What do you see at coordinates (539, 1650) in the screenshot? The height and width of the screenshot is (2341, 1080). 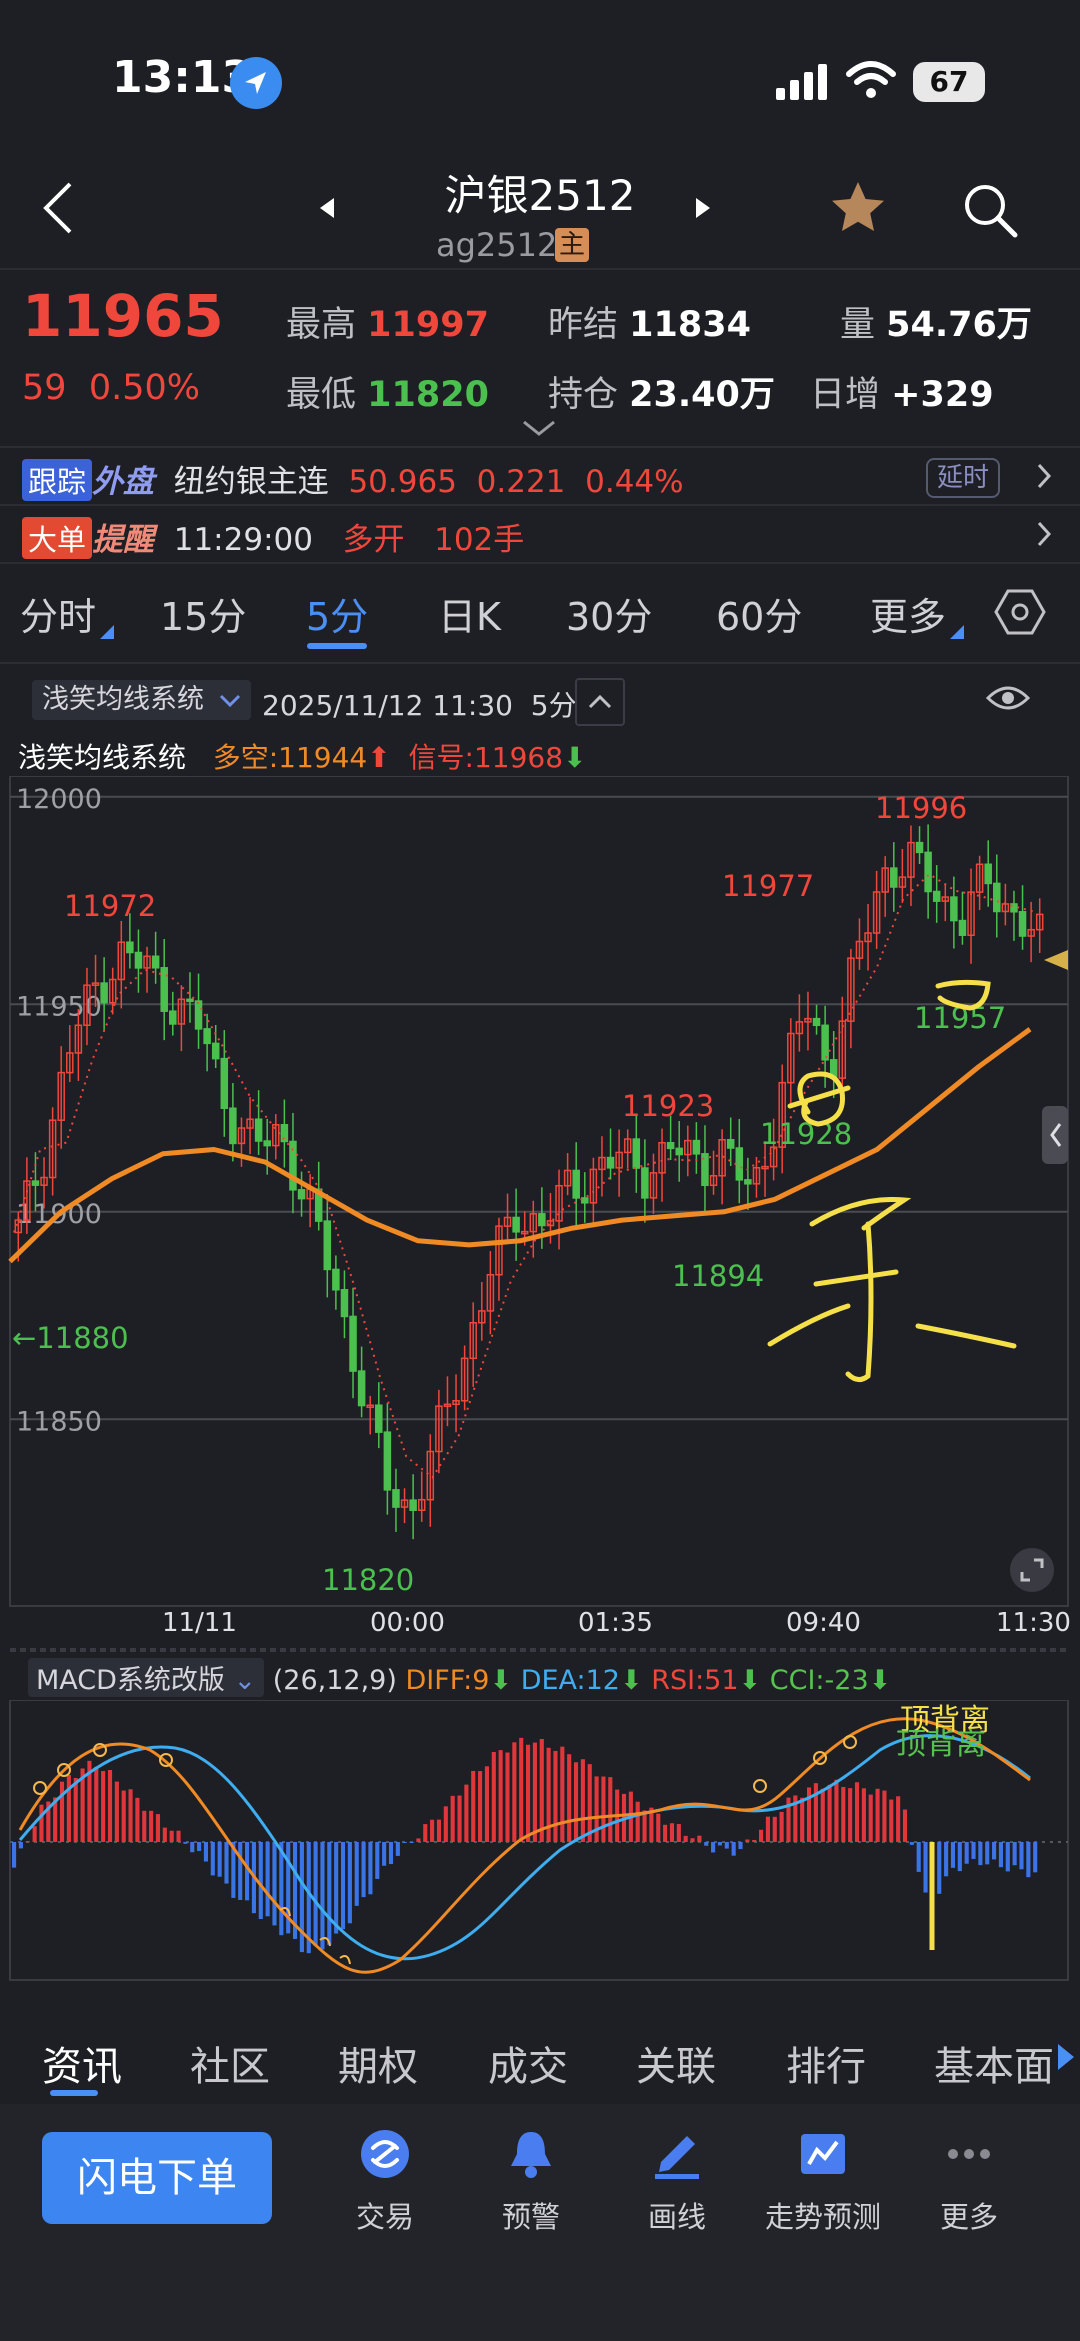 I see `time-scrollbar` at bounding box center [539, 1650].